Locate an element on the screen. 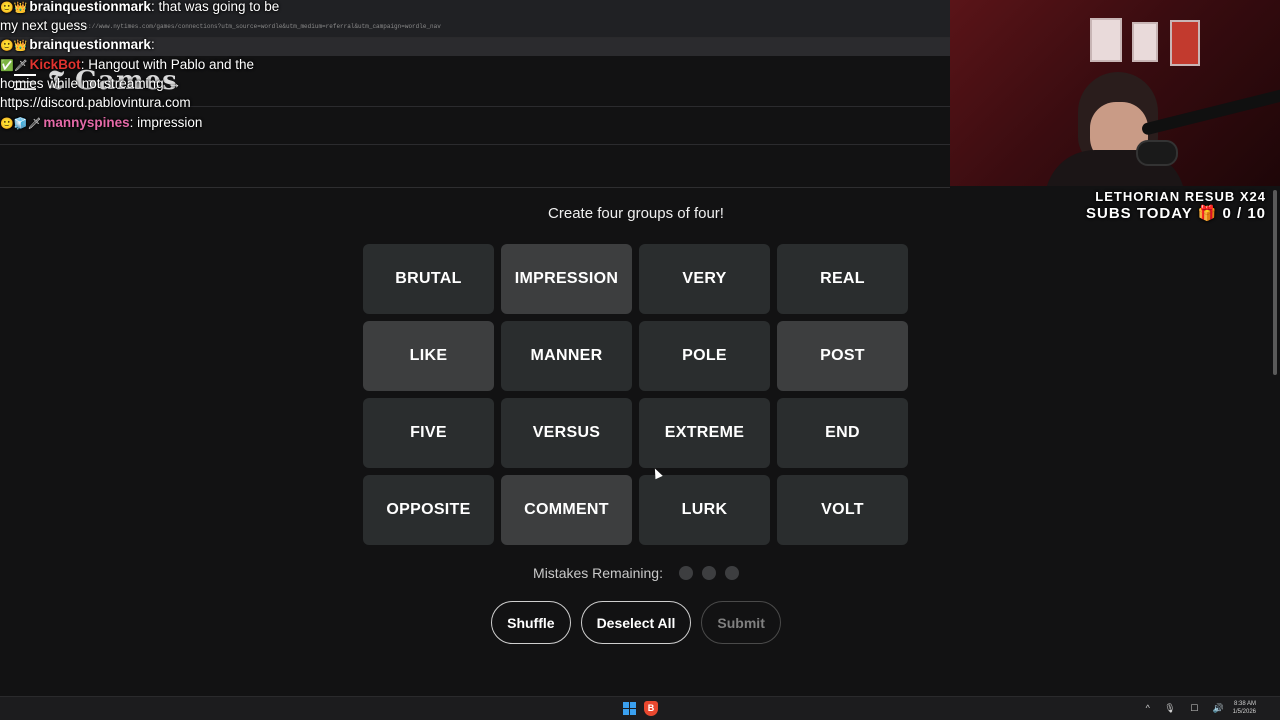 This screenshot has height=720, width=1280. chat-message: https://discord.pablovintura.com is located at coordinates (95, 103).